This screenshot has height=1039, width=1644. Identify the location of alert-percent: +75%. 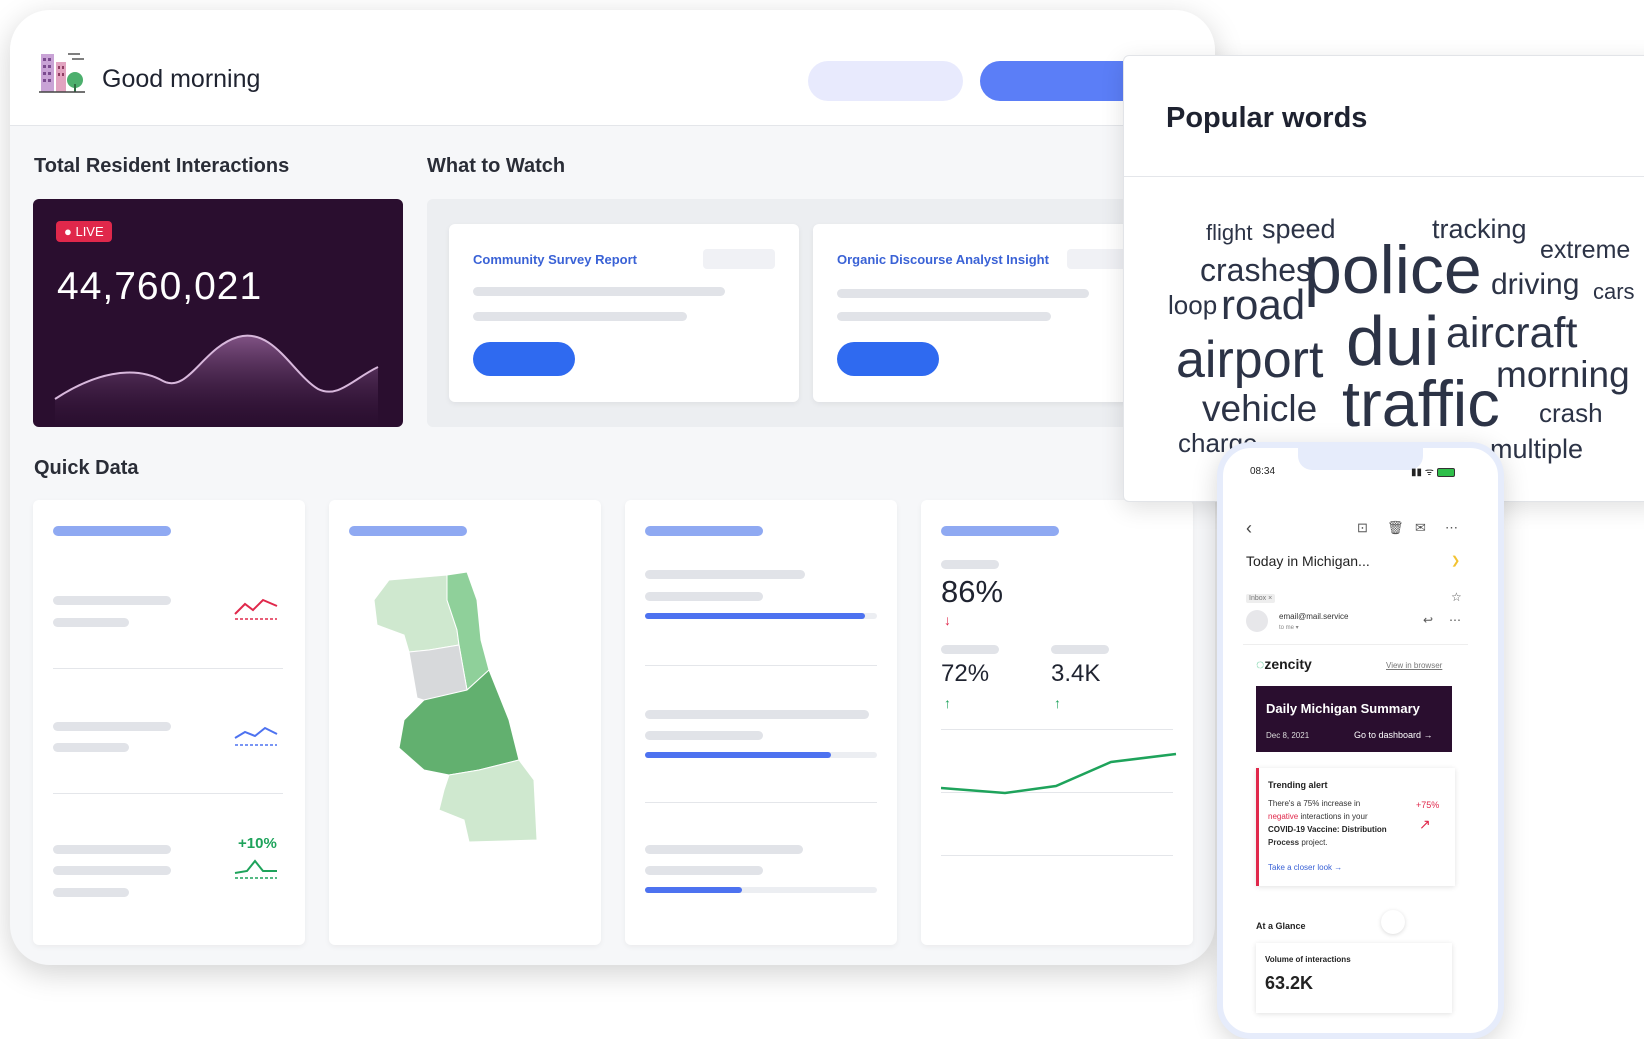
(1428, 805).